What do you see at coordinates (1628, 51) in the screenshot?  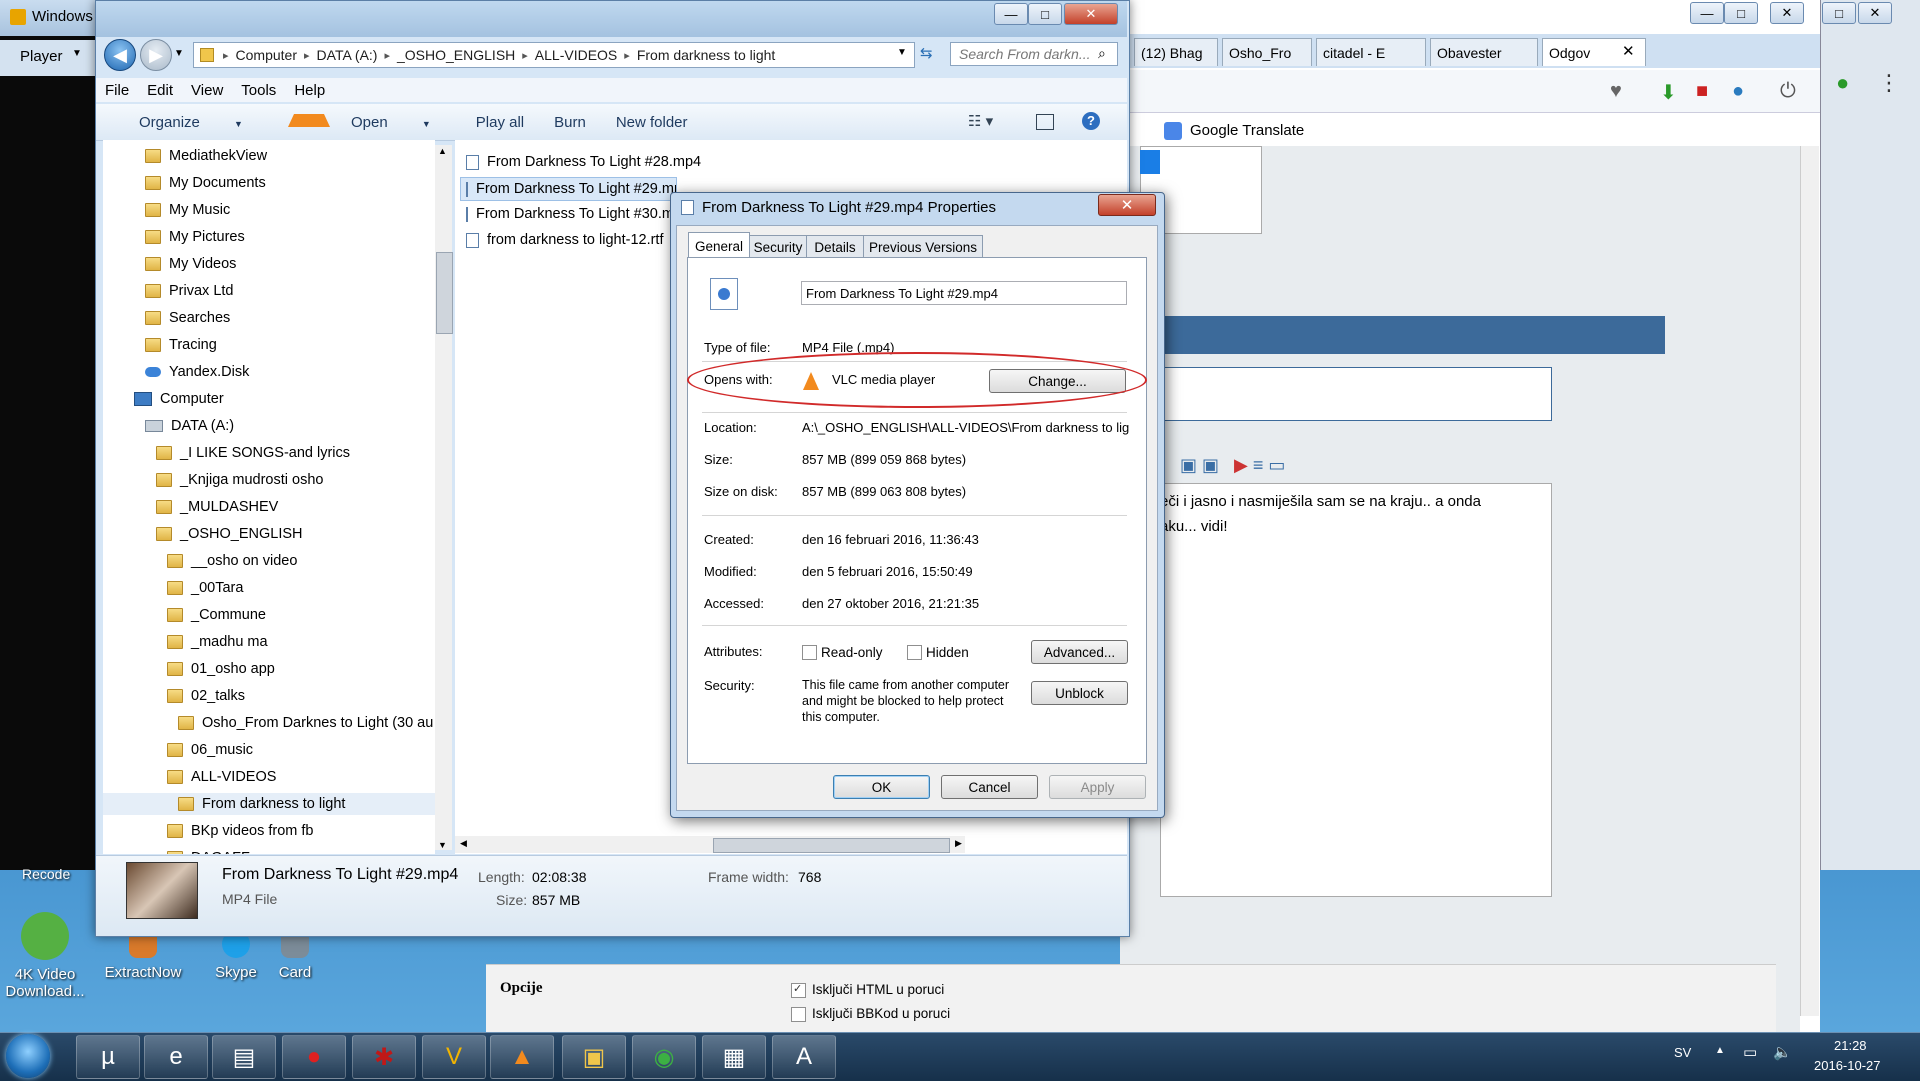 I see `close-tab-icon: ✕` at bounding box center [1628, 51].